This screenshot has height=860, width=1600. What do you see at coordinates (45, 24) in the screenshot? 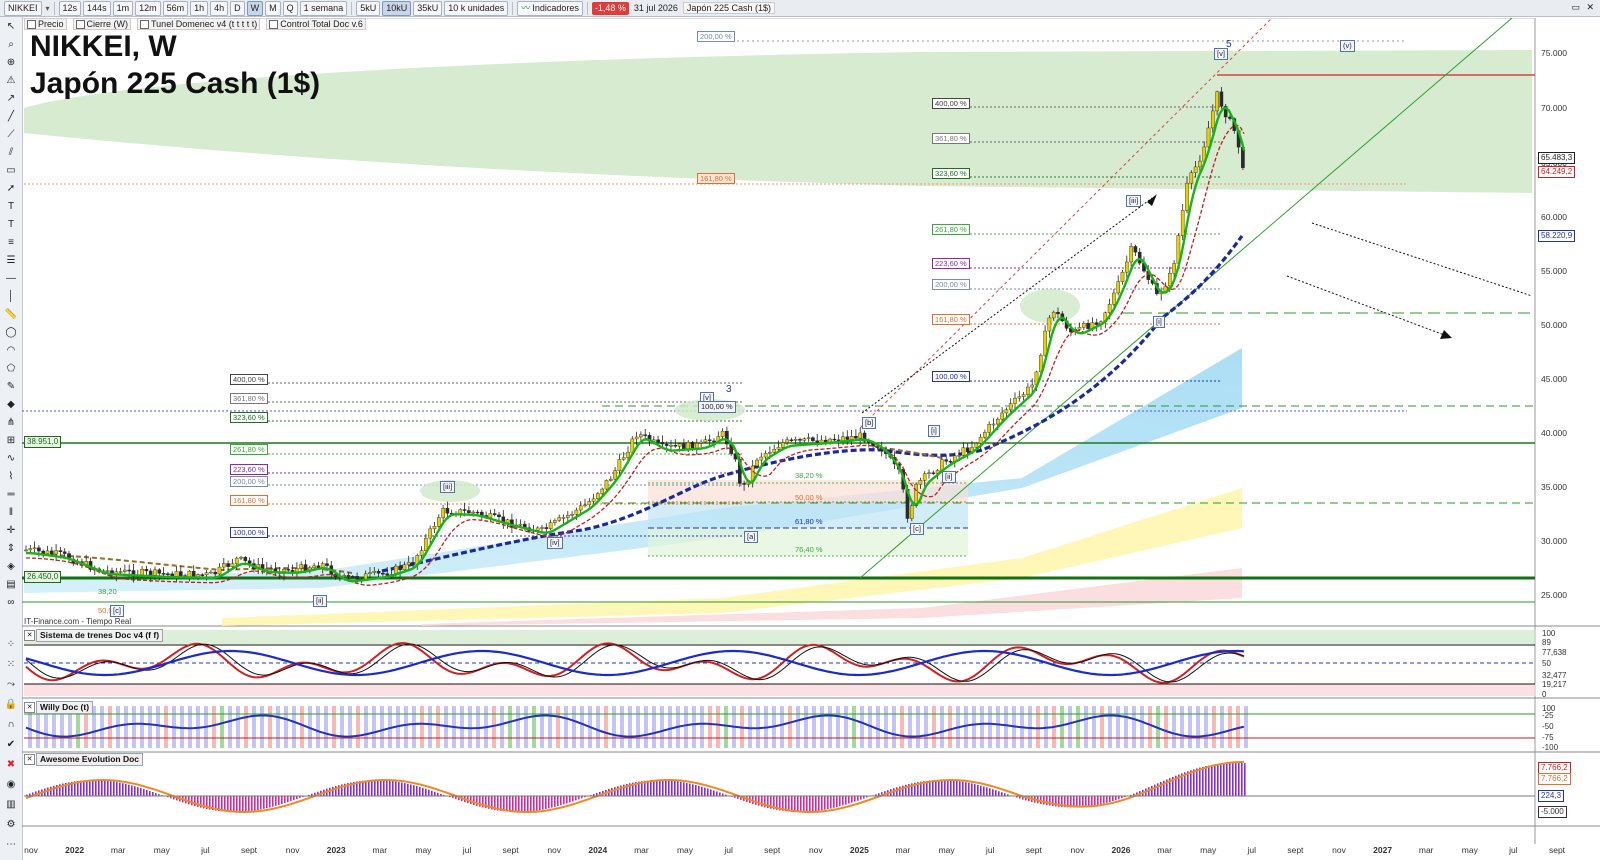
I see `legend-item: Precio` at bounding box center [45, 24].